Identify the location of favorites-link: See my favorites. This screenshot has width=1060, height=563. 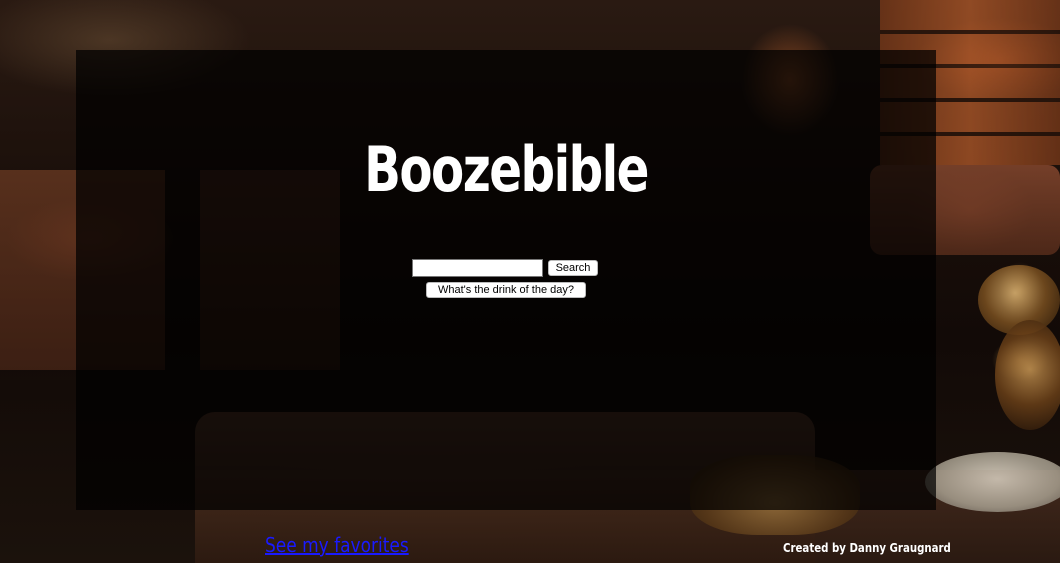
(337, 545).